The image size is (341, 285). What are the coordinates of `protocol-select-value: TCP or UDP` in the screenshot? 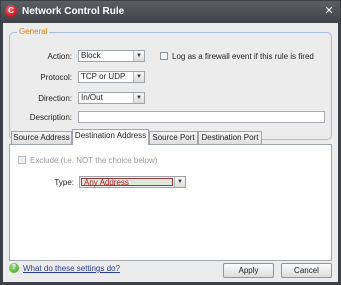 It's located at (103, 76).